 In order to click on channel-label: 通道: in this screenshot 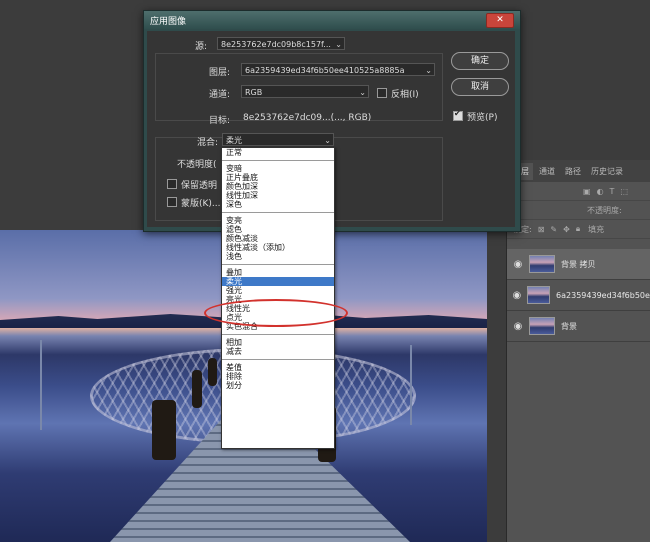, I will do `click(220, 95)`.